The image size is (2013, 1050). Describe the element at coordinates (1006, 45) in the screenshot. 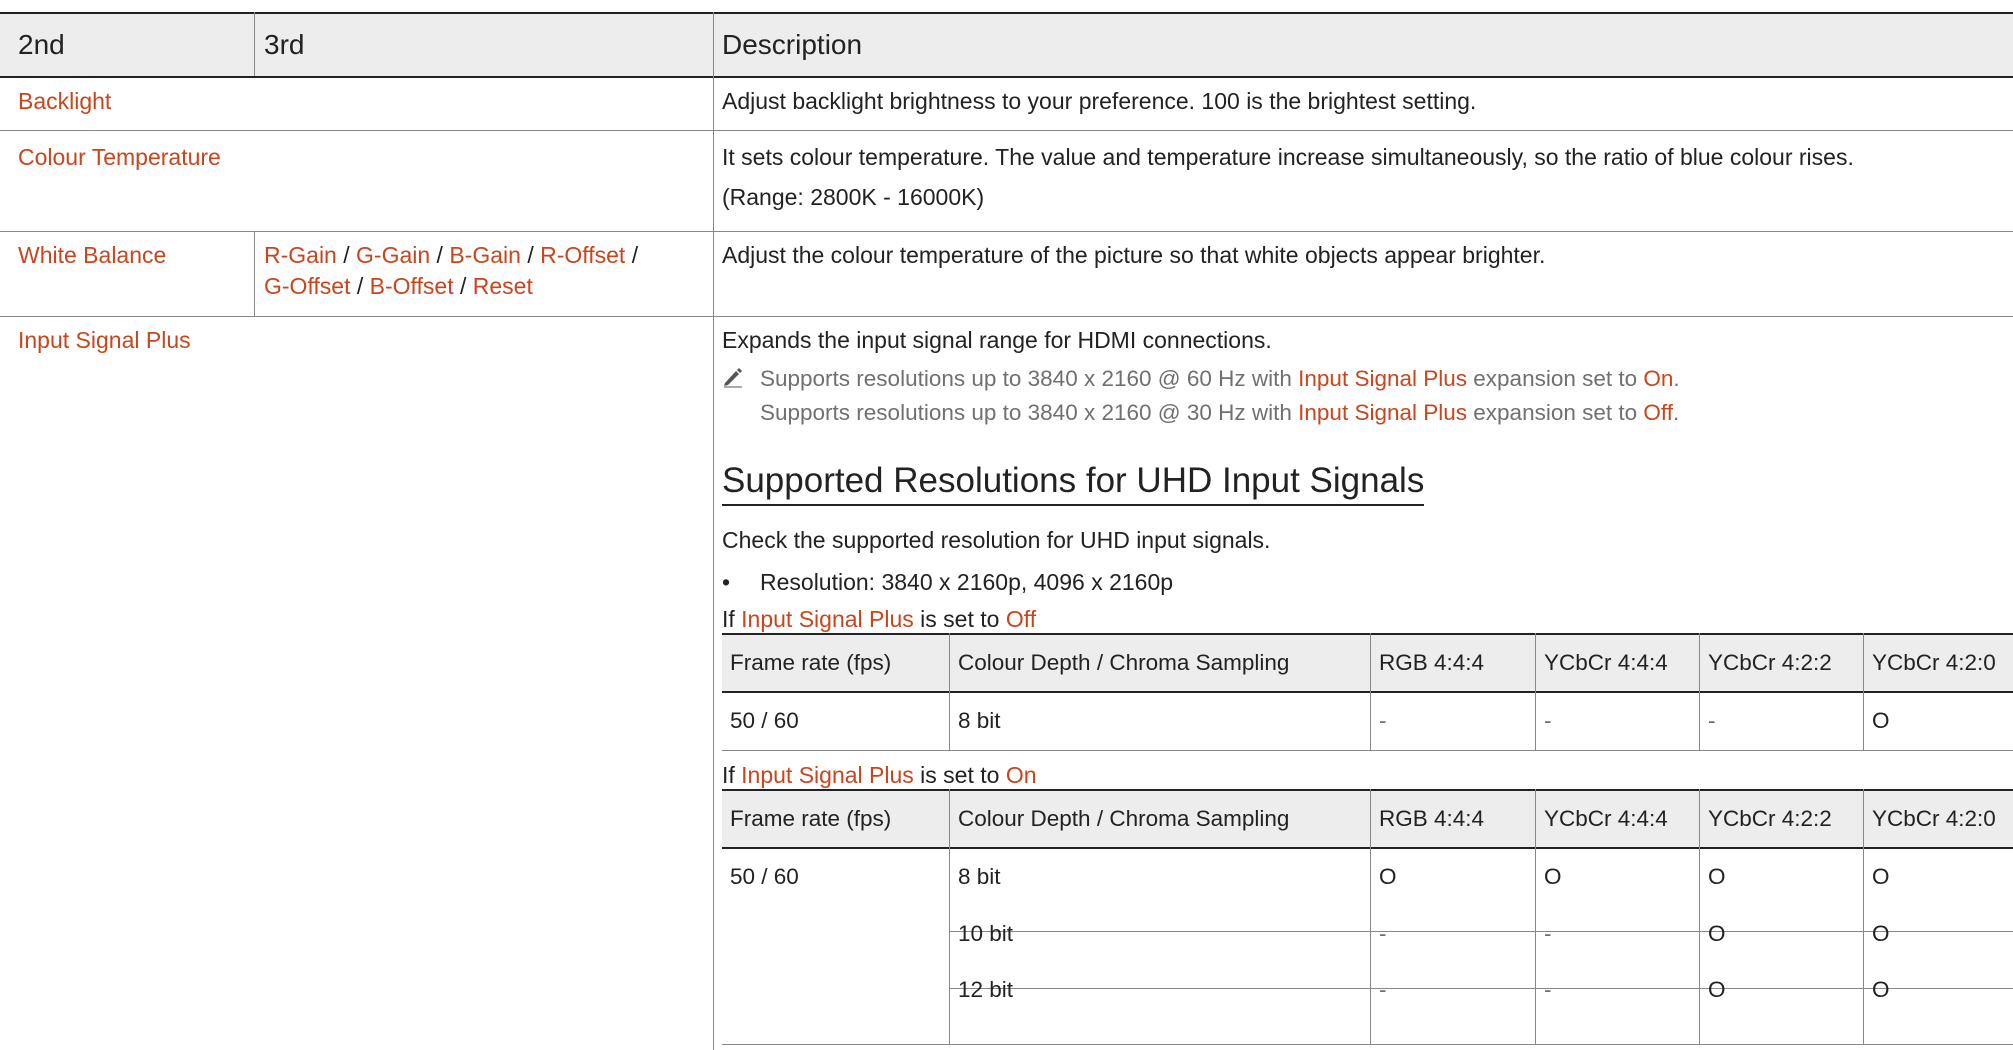

I see `table-header: 2nd 3rd Description` at that location.